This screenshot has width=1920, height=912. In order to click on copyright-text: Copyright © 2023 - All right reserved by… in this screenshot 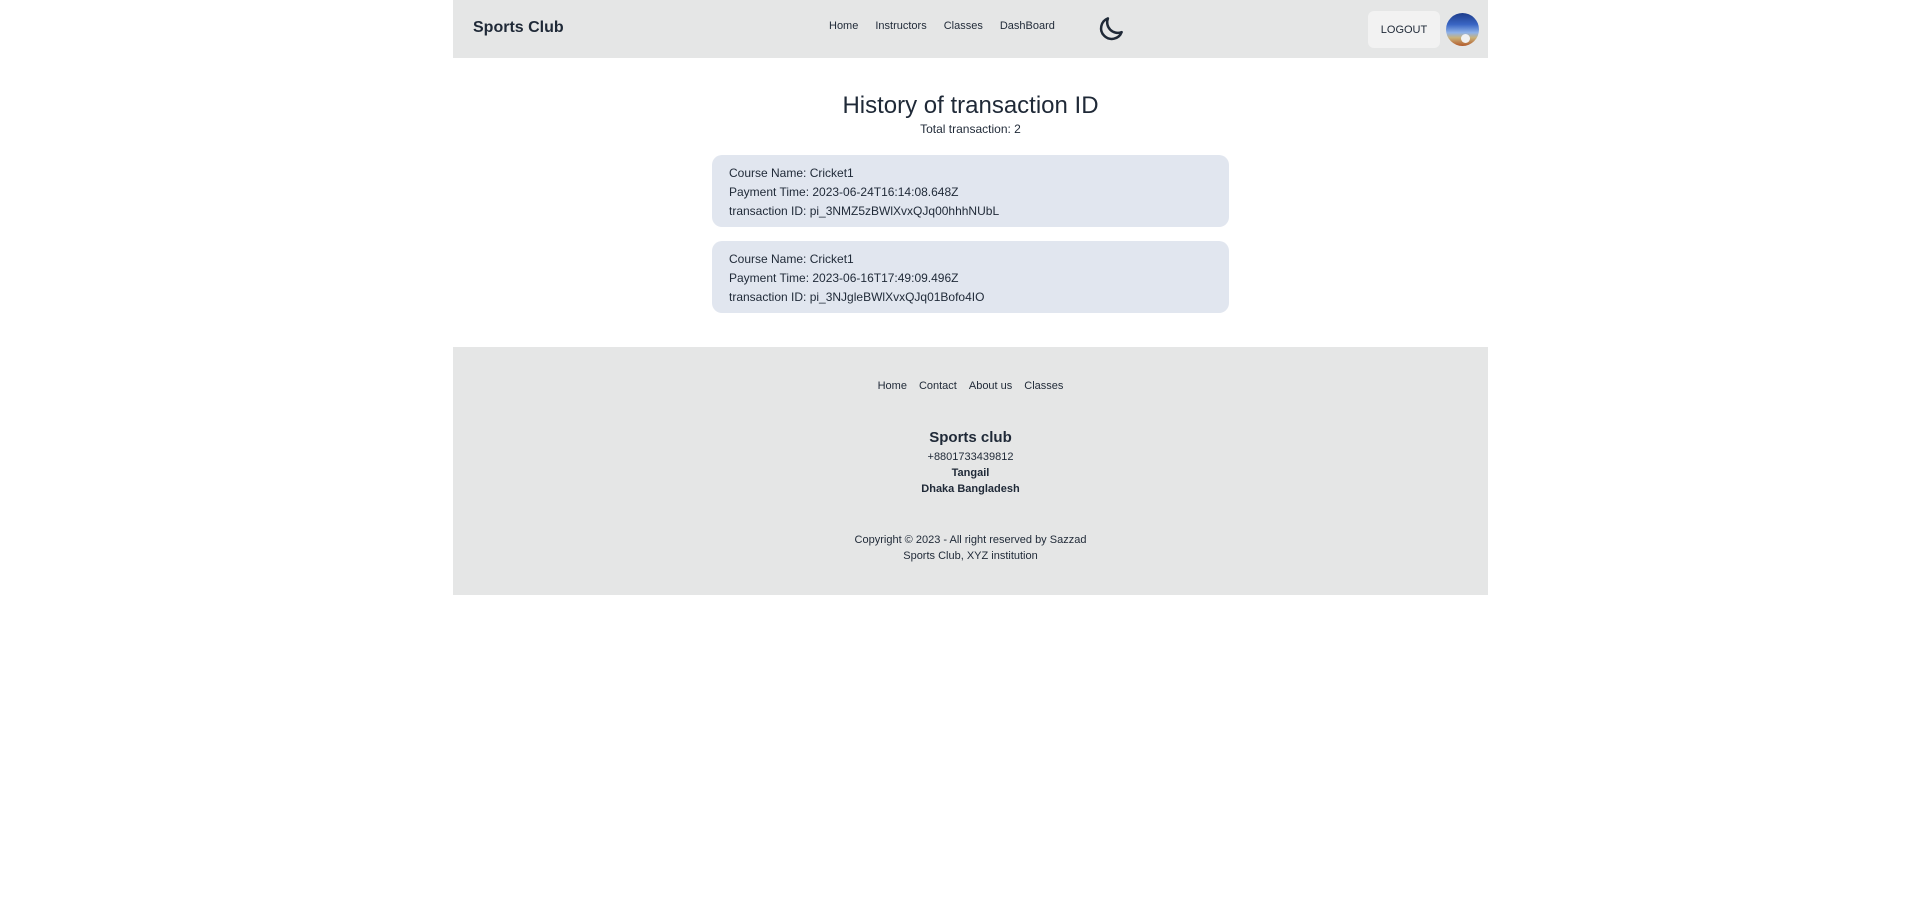, I will do `click(970, 548)`.